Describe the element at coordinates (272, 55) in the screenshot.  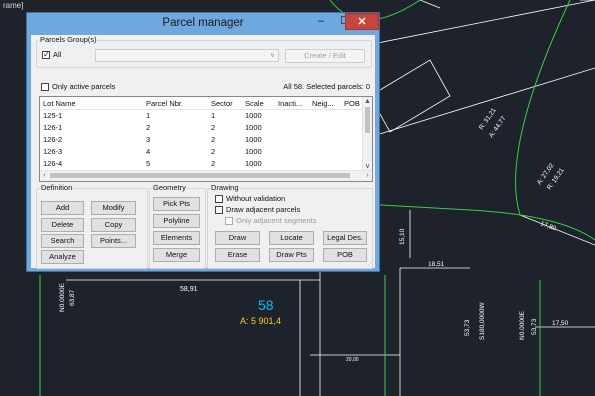
I see `chevron-down-icon: ∨` at that location.